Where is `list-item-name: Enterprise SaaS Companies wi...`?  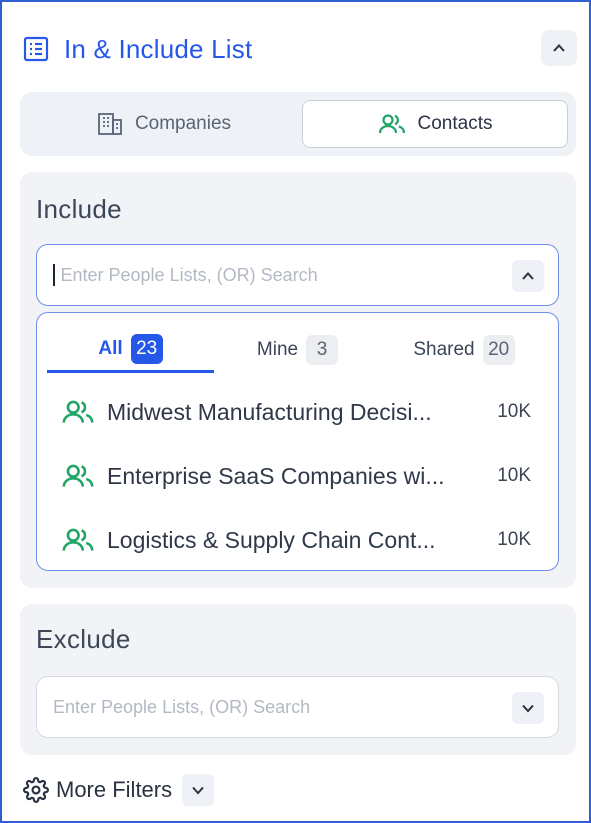
list-item-name: Enterprise SaaS Companies wi... is located at coordinates (276, 475).